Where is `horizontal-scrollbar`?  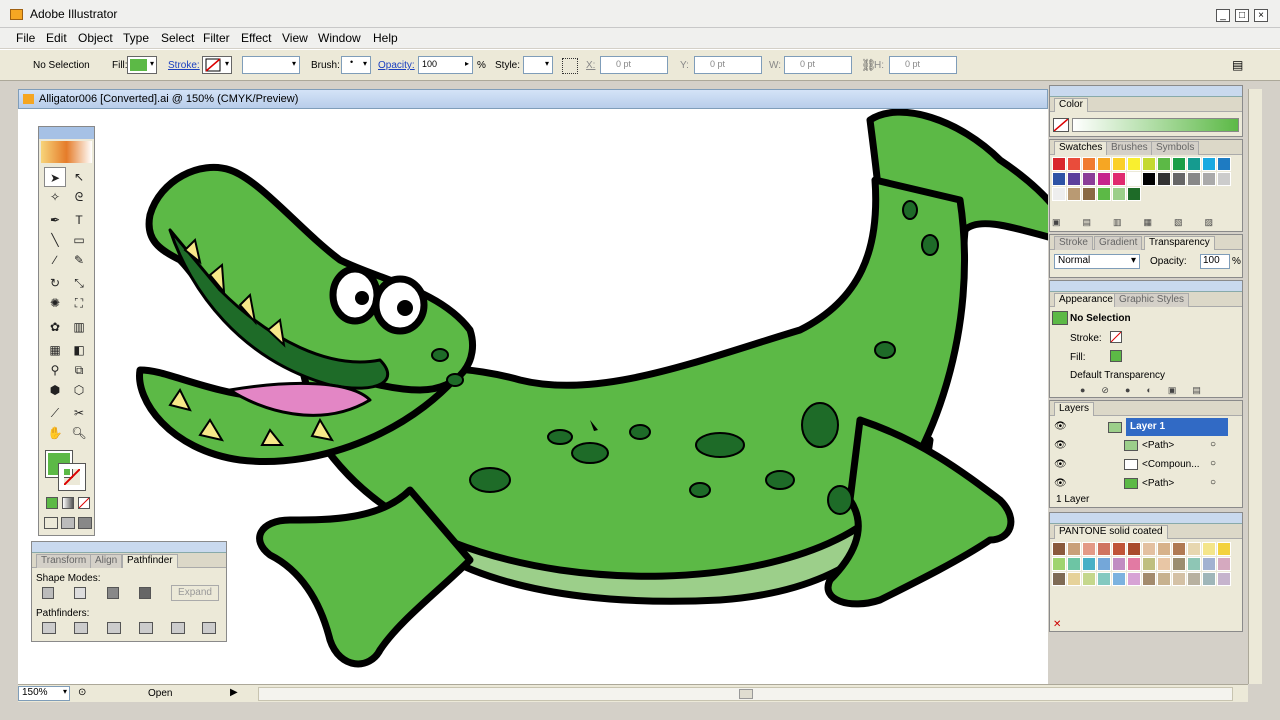
horizontal-scrollbar is located at coordinates (745, 694).